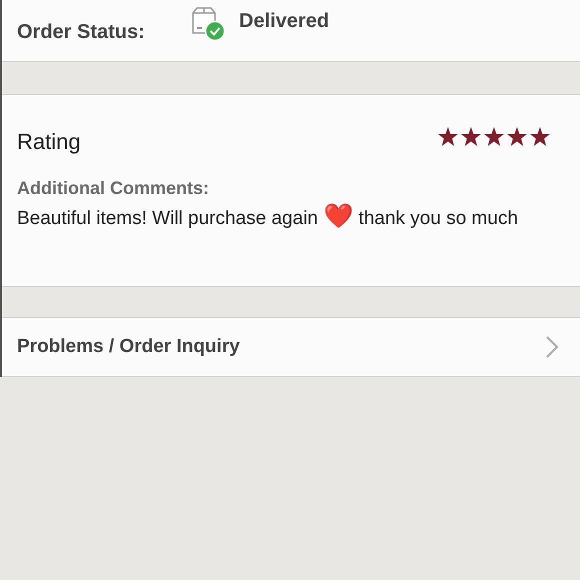 The height and width of the screenshot is (580, 580). What do you see at coordinates (291, 347) in the screenshot?
I see `inquiry-row: Problems / Order Inquiry` at bounding box center [291, 347].